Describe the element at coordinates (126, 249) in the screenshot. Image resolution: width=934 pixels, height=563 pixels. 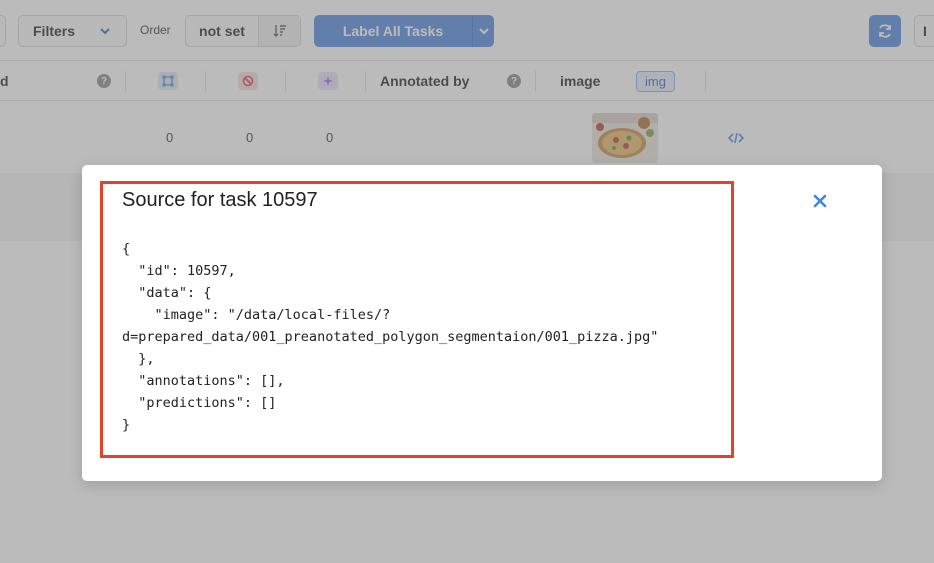
I see `code-line: {` at that location.